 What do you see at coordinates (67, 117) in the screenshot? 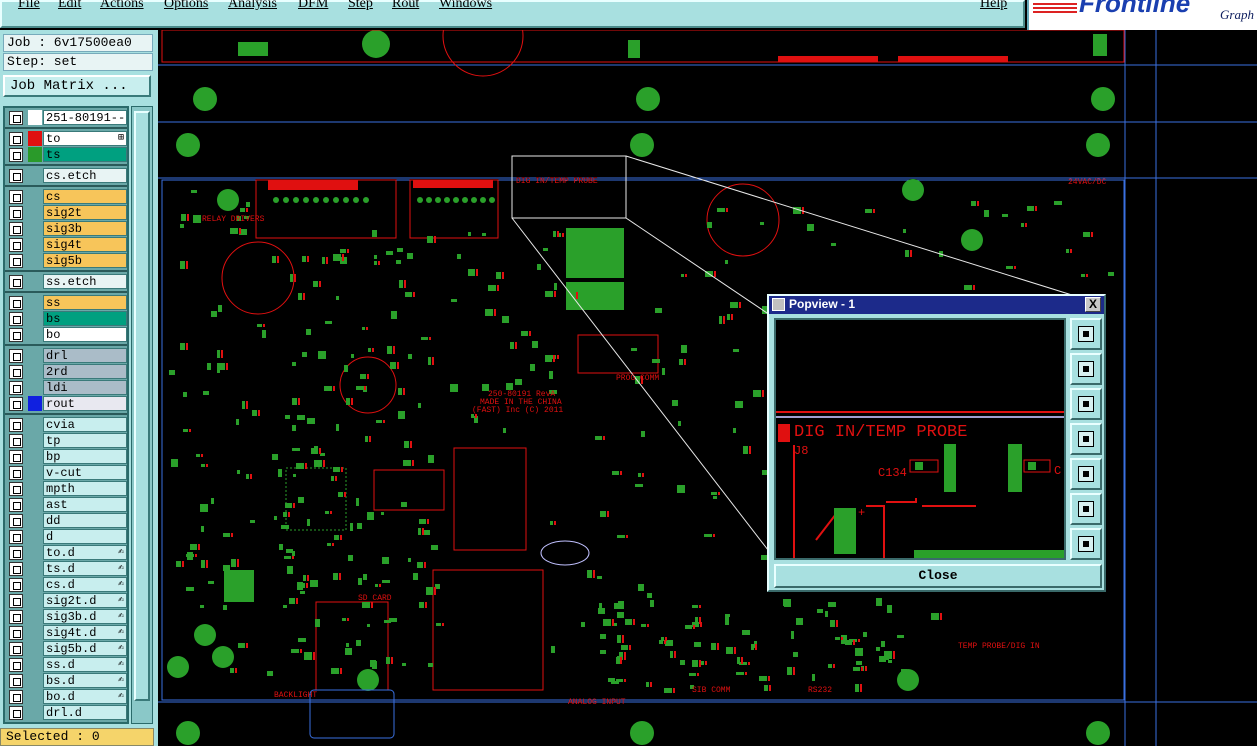
I see `layer-row: 251-80191---` at bounding box center [67, 117].